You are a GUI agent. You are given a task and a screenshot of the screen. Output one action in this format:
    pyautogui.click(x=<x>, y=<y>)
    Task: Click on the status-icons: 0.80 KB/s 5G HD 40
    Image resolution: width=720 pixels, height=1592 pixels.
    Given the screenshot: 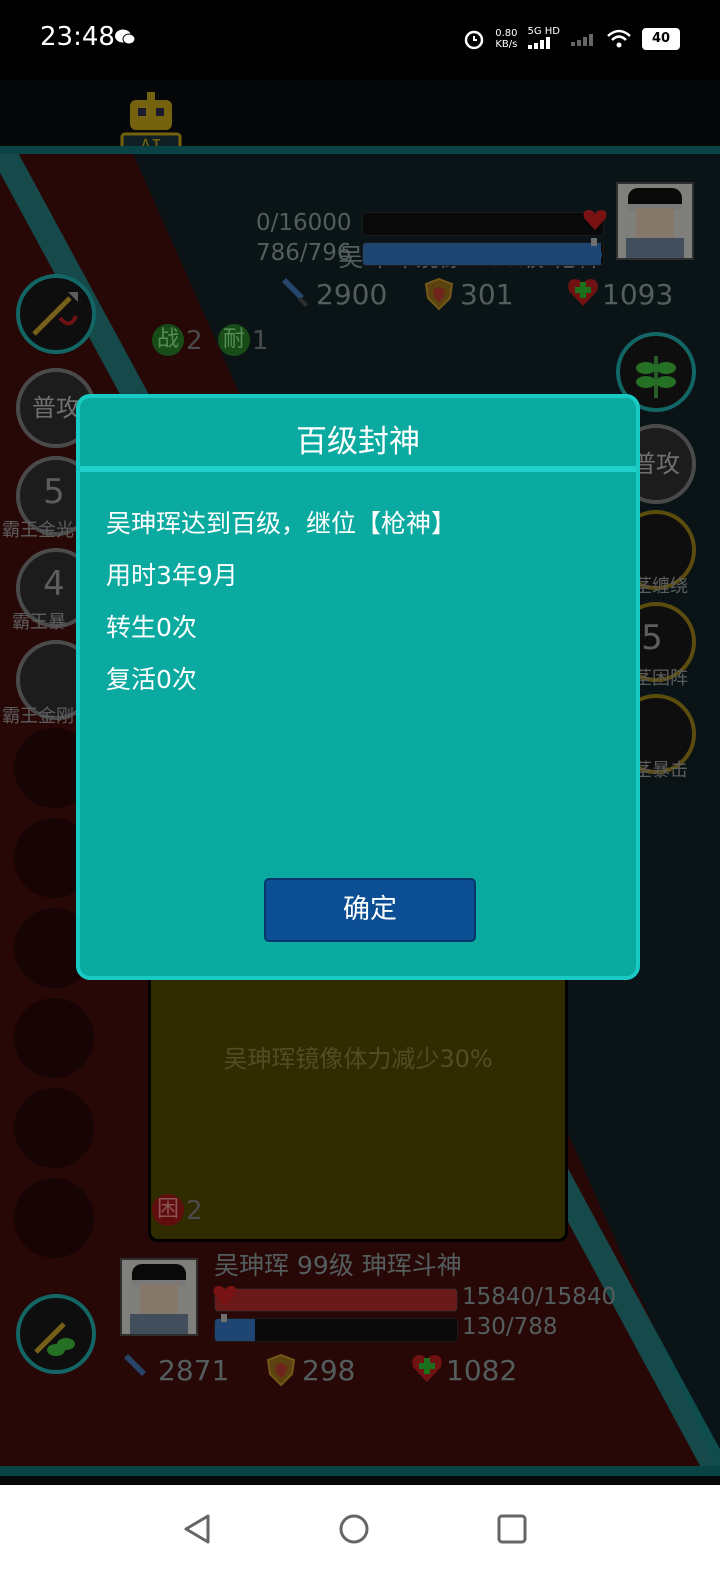 What is the action you would take?
    pyautogui.click(x=571, y=39)
    